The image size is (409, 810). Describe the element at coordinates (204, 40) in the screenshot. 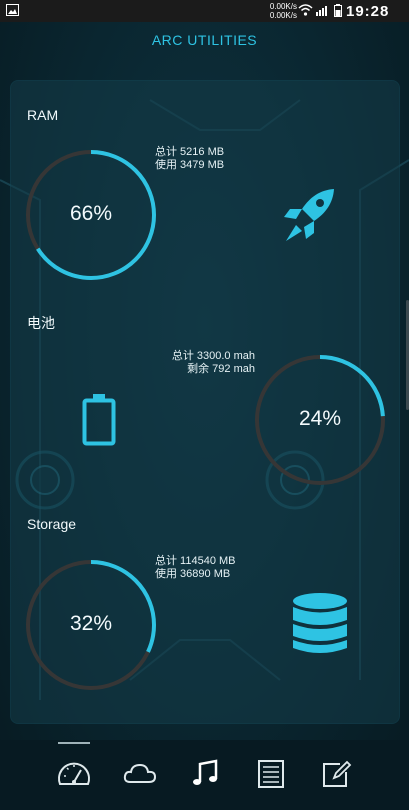

I see `app-title: ARC UTILITIES` at that location.